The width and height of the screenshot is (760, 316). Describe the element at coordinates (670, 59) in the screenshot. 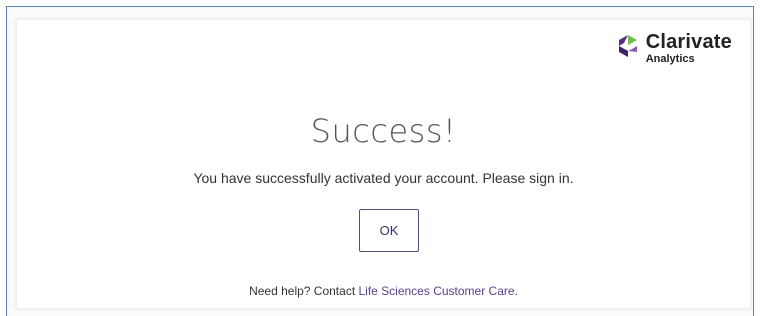

I see `brand-subtitle: Analytics` at that location.